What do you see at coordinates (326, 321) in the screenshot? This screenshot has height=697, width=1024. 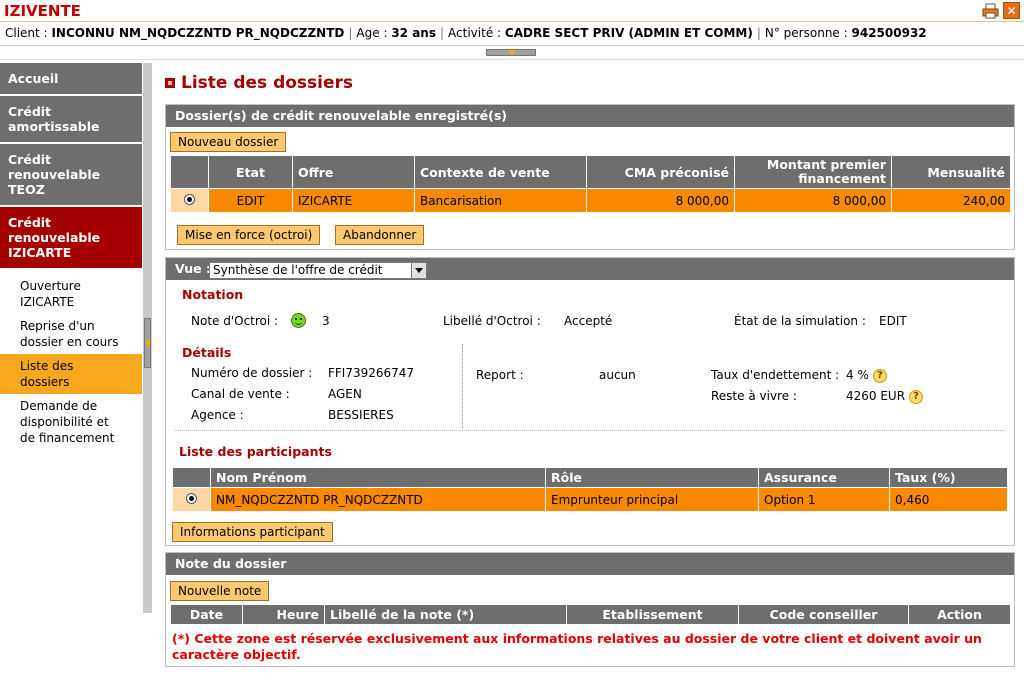 I see `note-octroi-value: 3` at bounding box center [326, 321].